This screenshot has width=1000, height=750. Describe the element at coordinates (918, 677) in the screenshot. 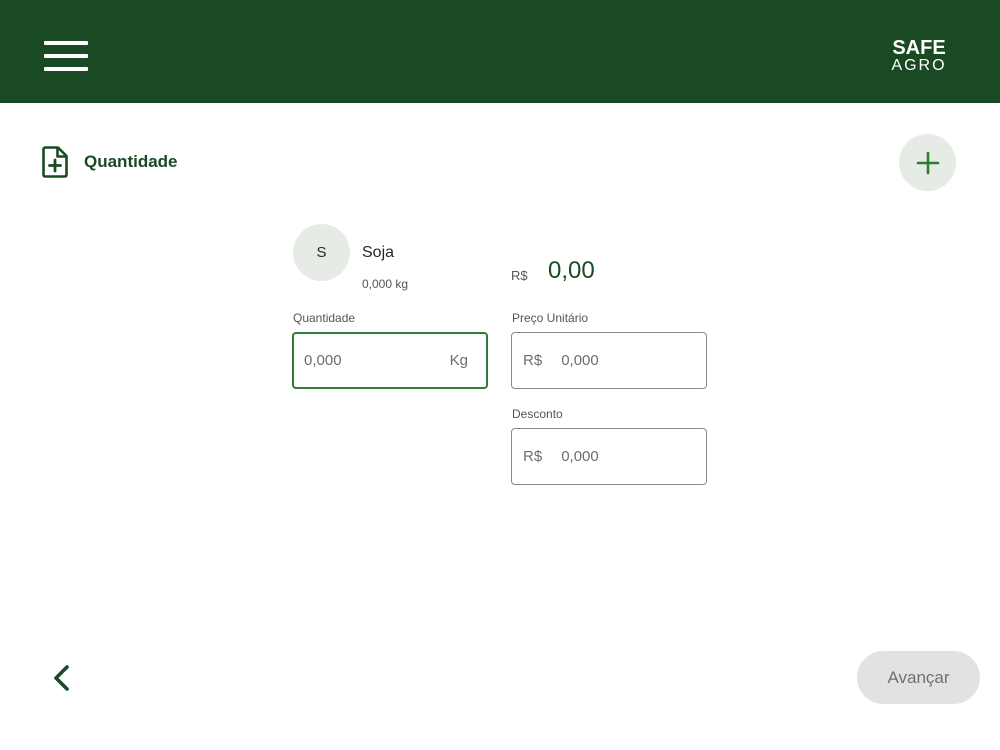

I see `next-button: Avançar` at that location.